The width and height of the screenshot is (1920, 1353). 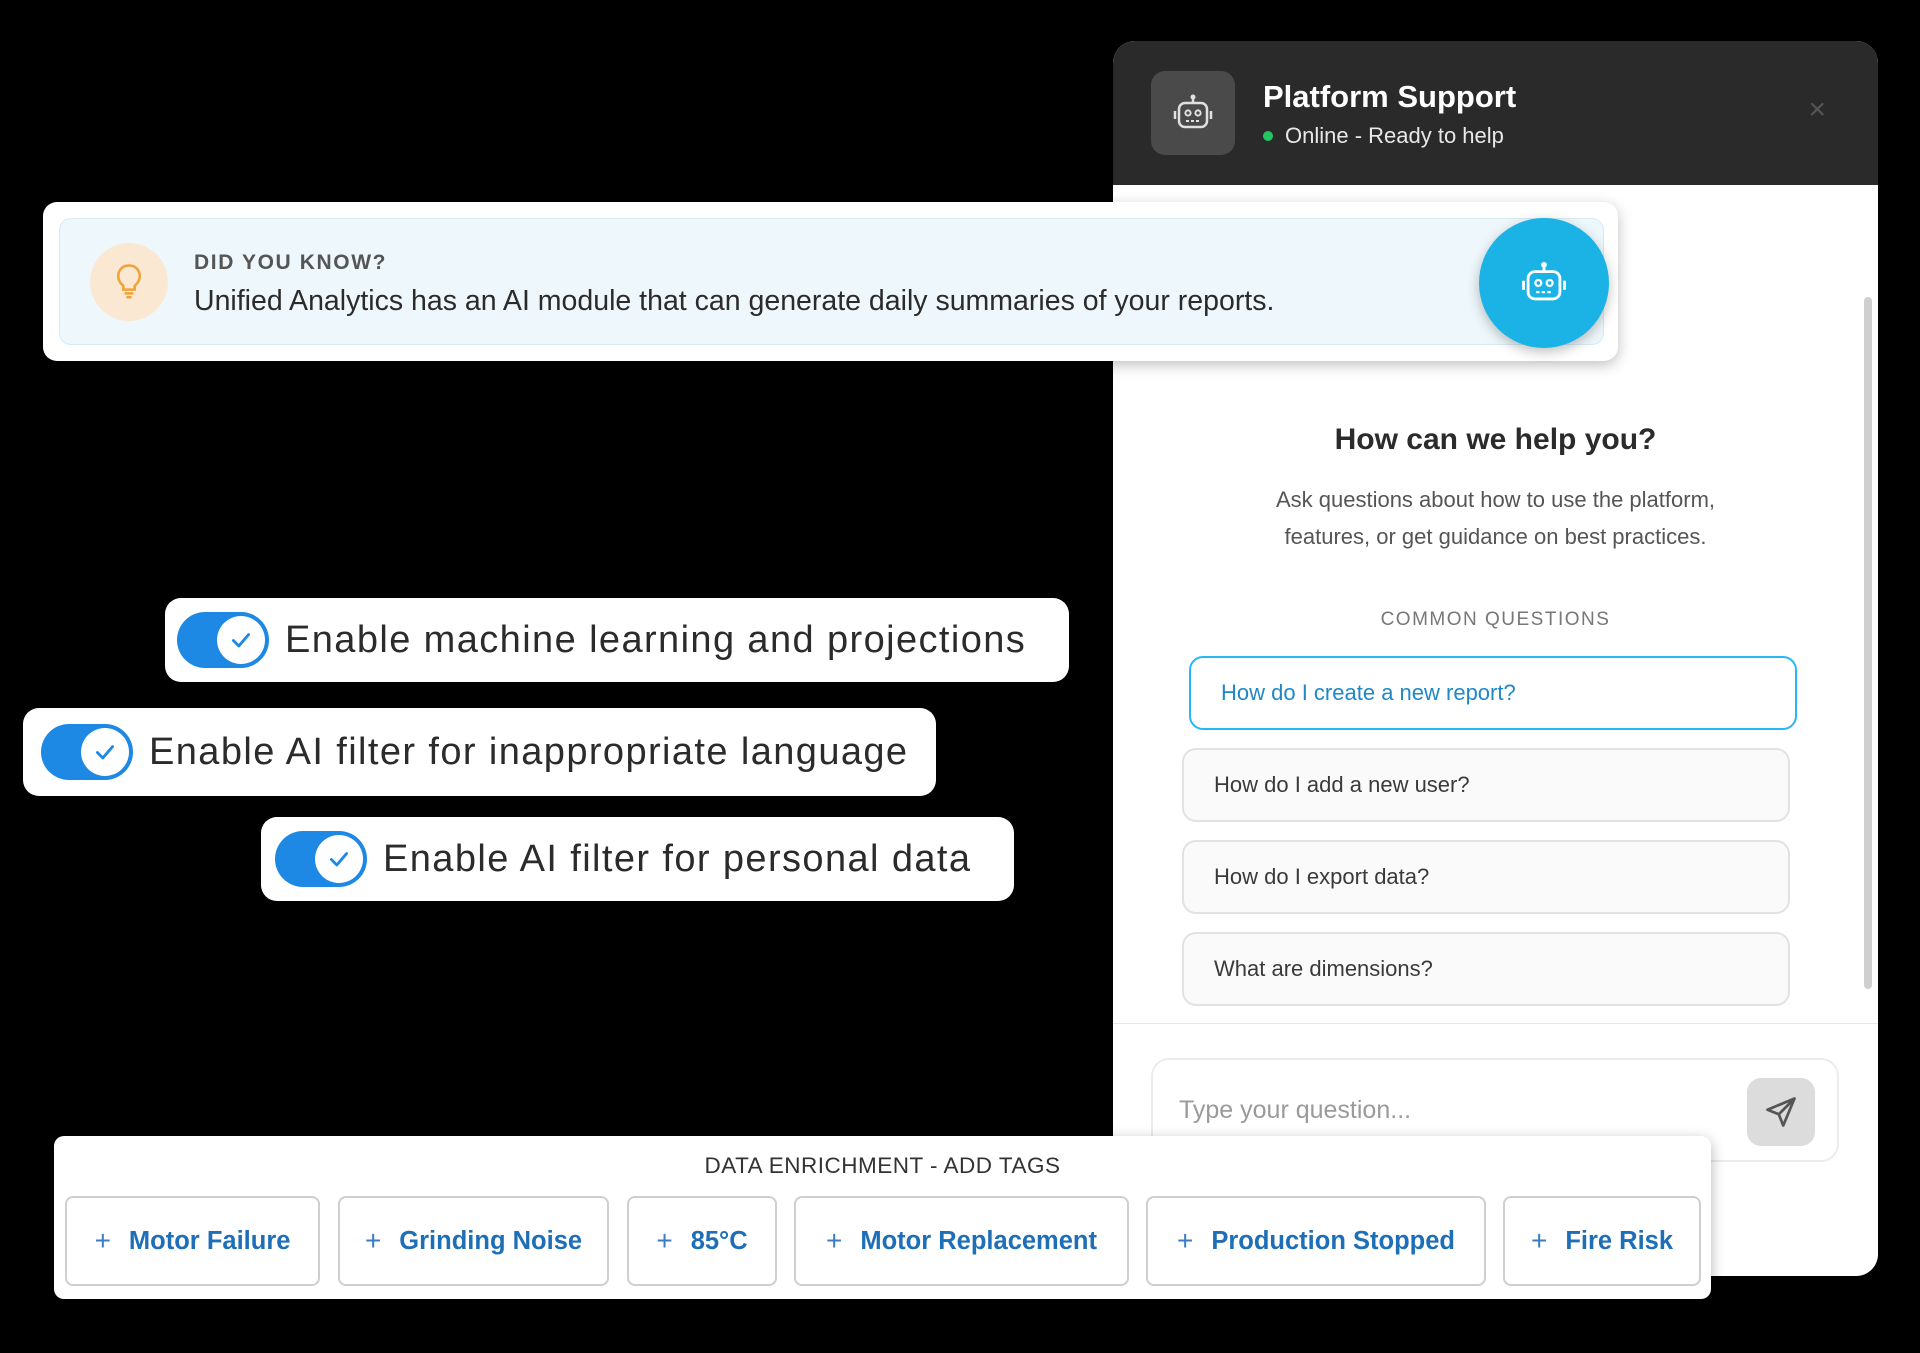 What do you see at coordinates (1868, 643) in the screenshot?
I see `scrollbar-thumb` at bounding box center [1868, 643].